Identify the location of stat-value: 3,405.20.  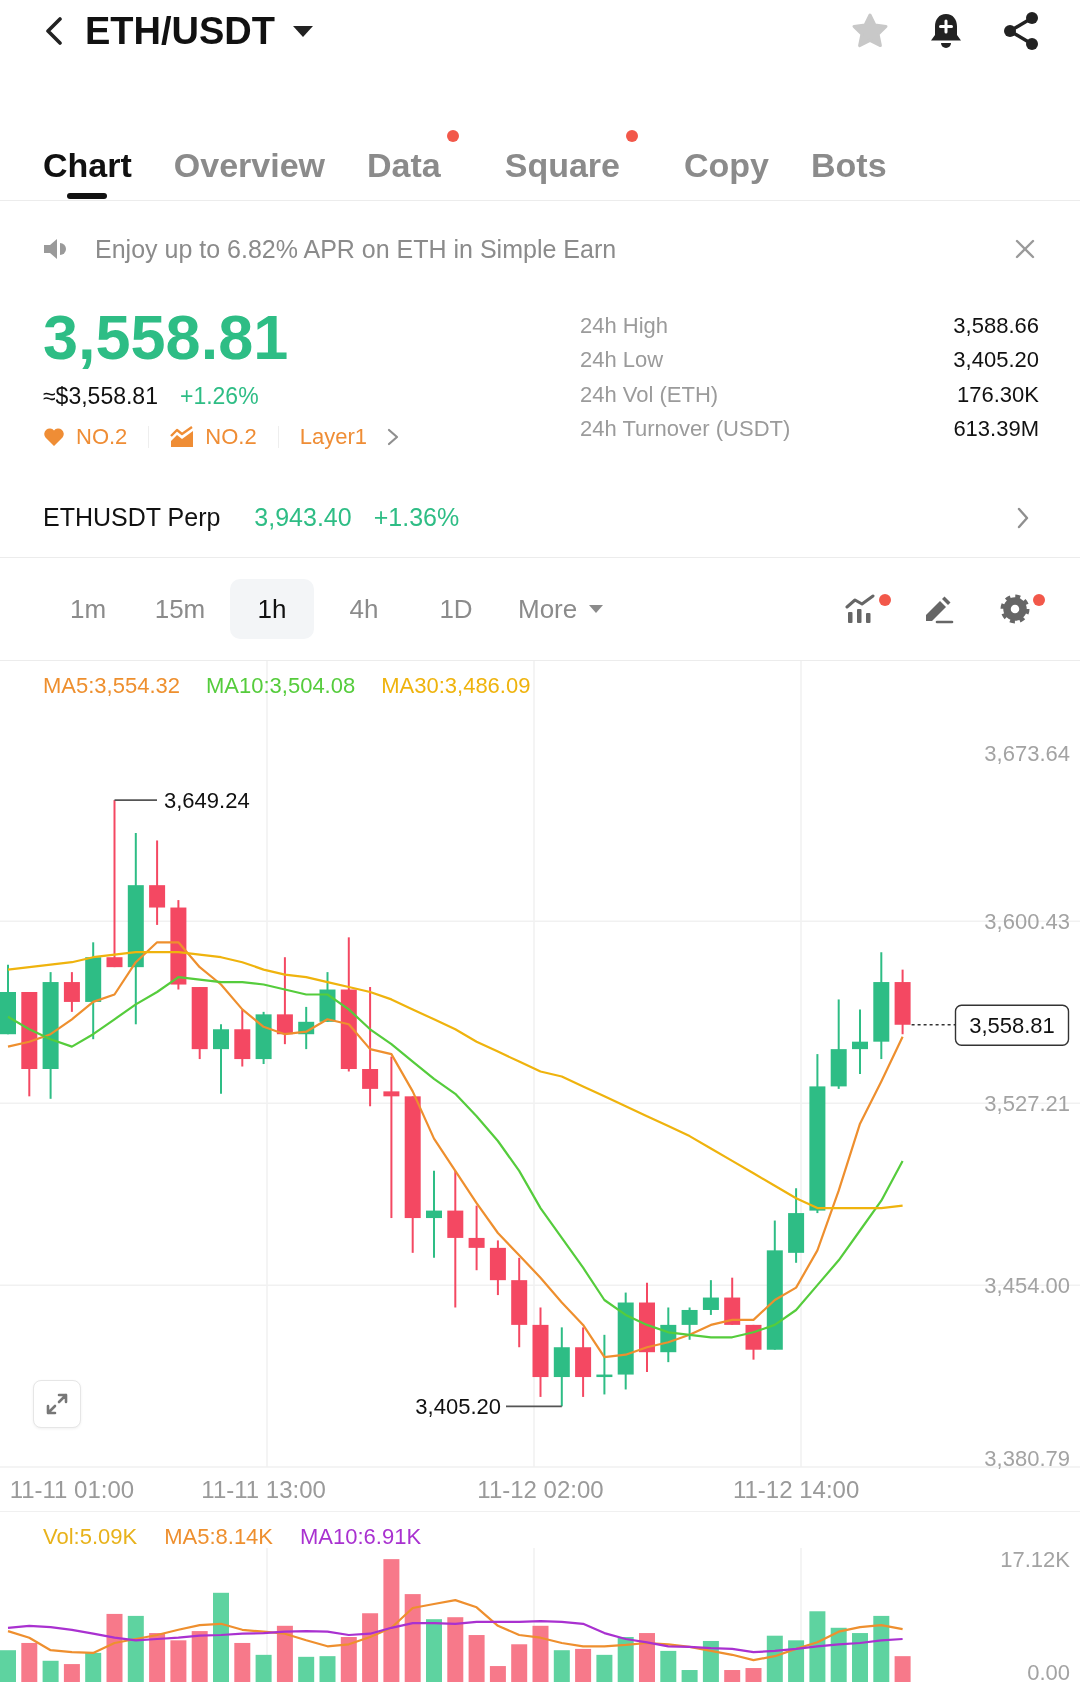
(996, 360).